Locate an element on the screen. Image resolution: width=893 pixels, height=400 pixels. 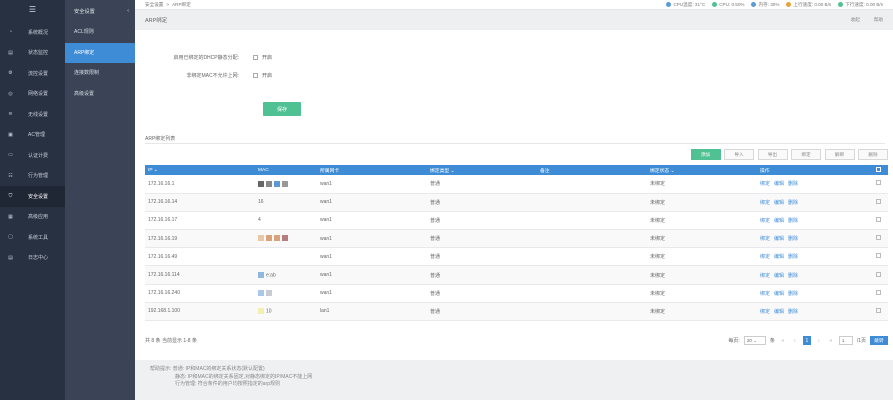
subnav-item-connlimit: 连接数限制 is located at coordinates (100, 73).